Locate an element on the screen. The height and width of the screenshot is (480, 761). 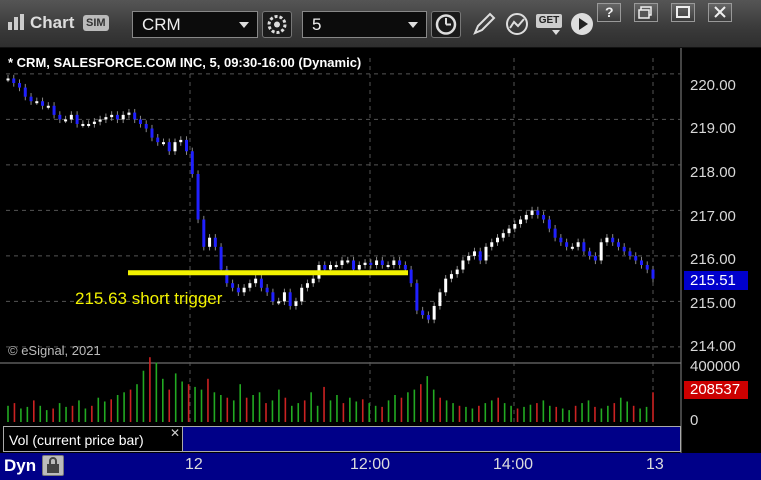
current-price-tag: 215.51 is located at coordinates (716, 280).